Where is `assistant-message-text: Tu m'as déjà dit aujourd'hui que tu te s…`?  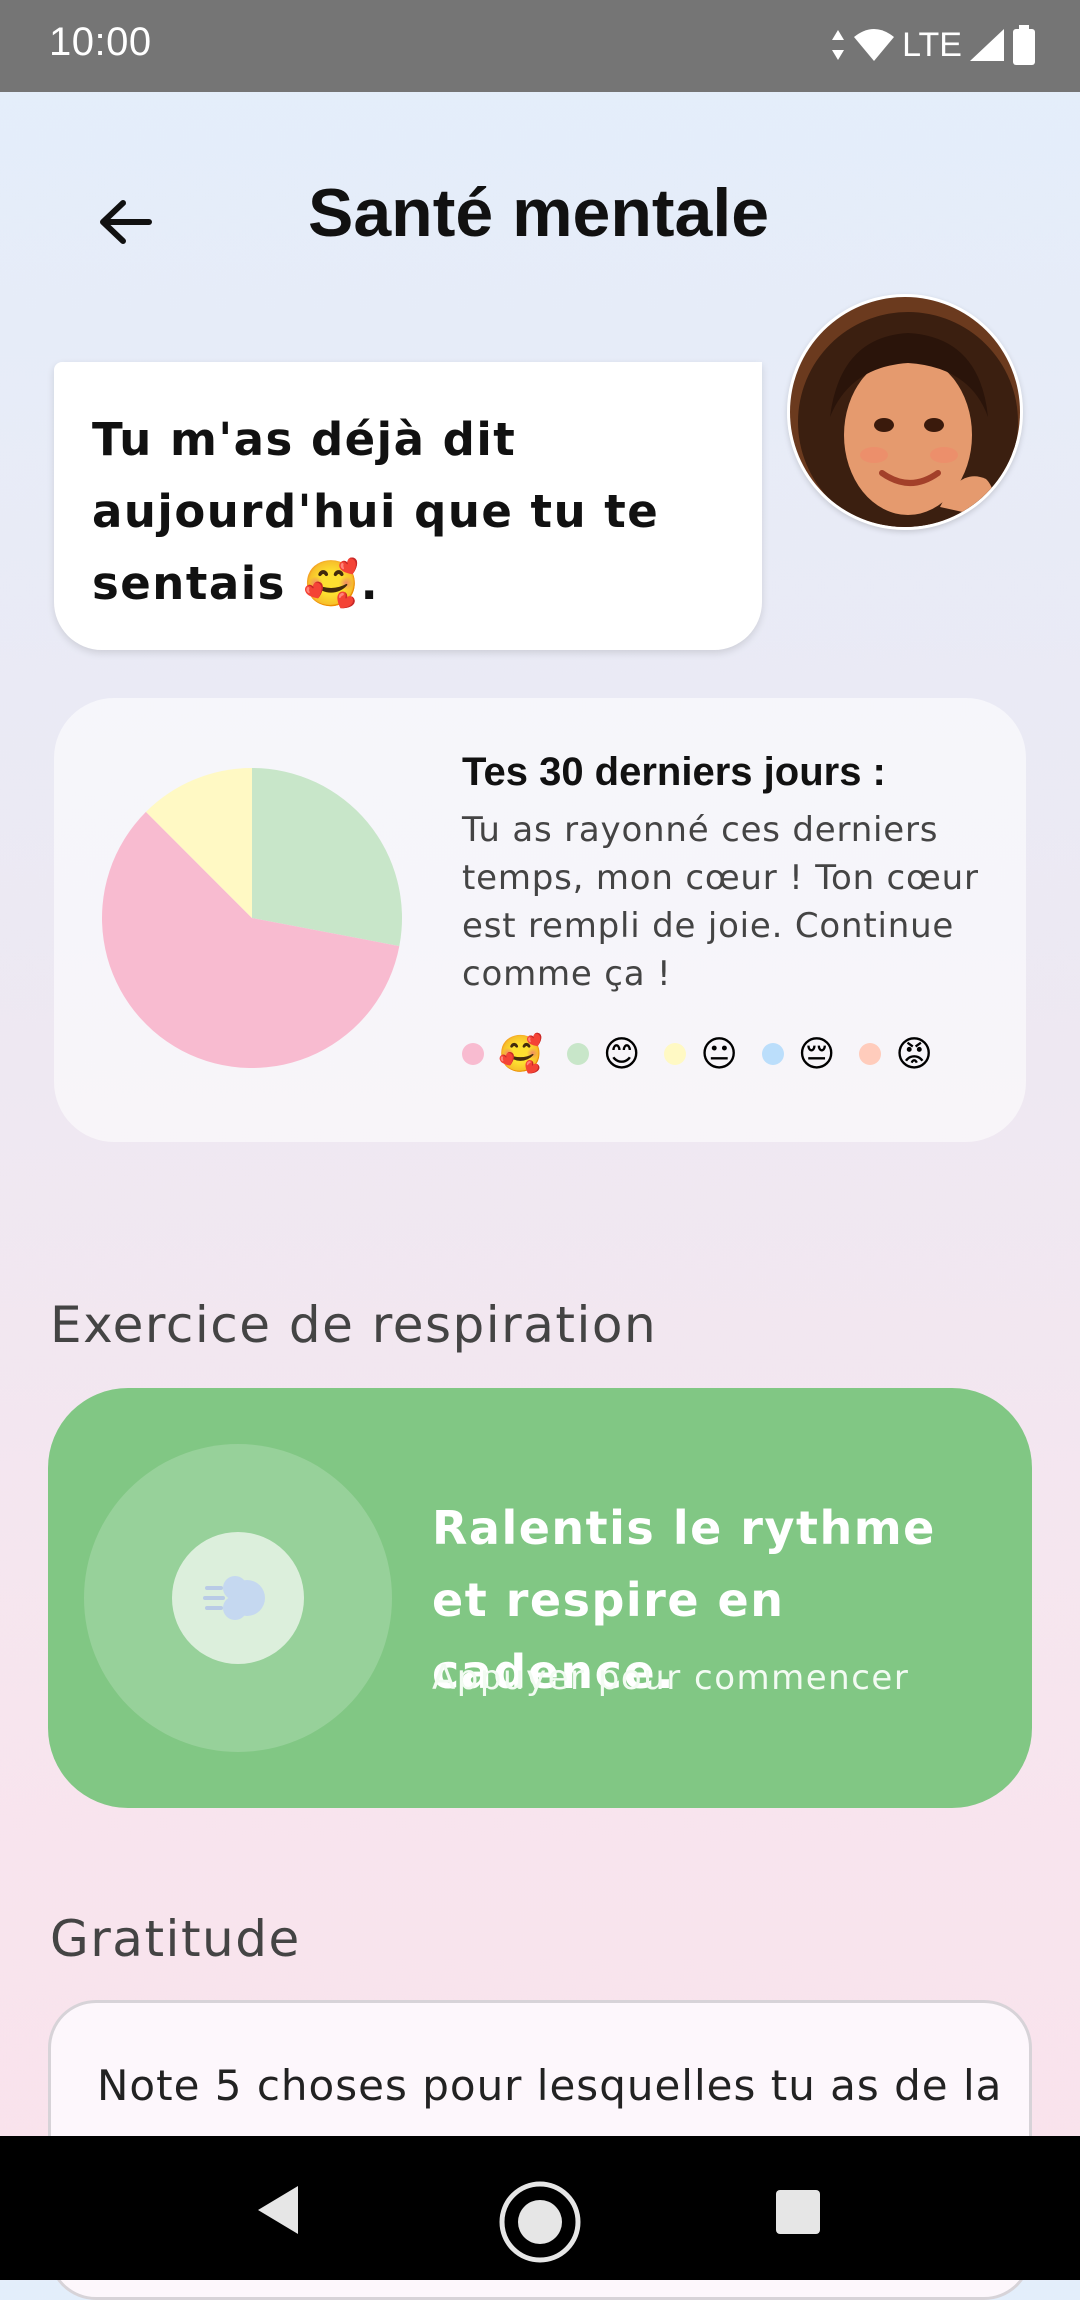 assistant-message-text: Tu m'as déjà dit aujourd'hui que tu te s… is located at coordinates (376, 511).